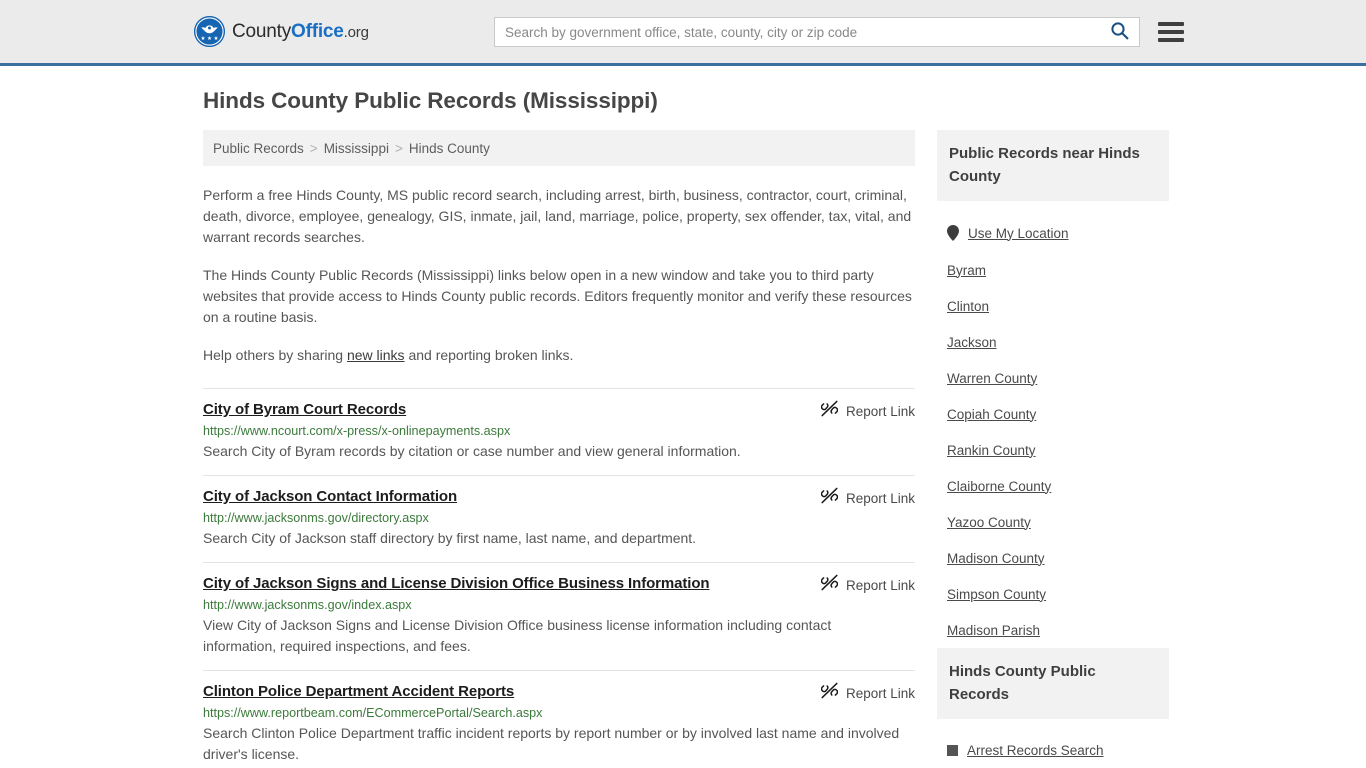 This screenshot has width=1366, height=768. What do you see at coordinates (972, 342) in the screenshot?
I see `sidebar-nearby-link-jackson: Jackson` at bounding box center [972, 342].